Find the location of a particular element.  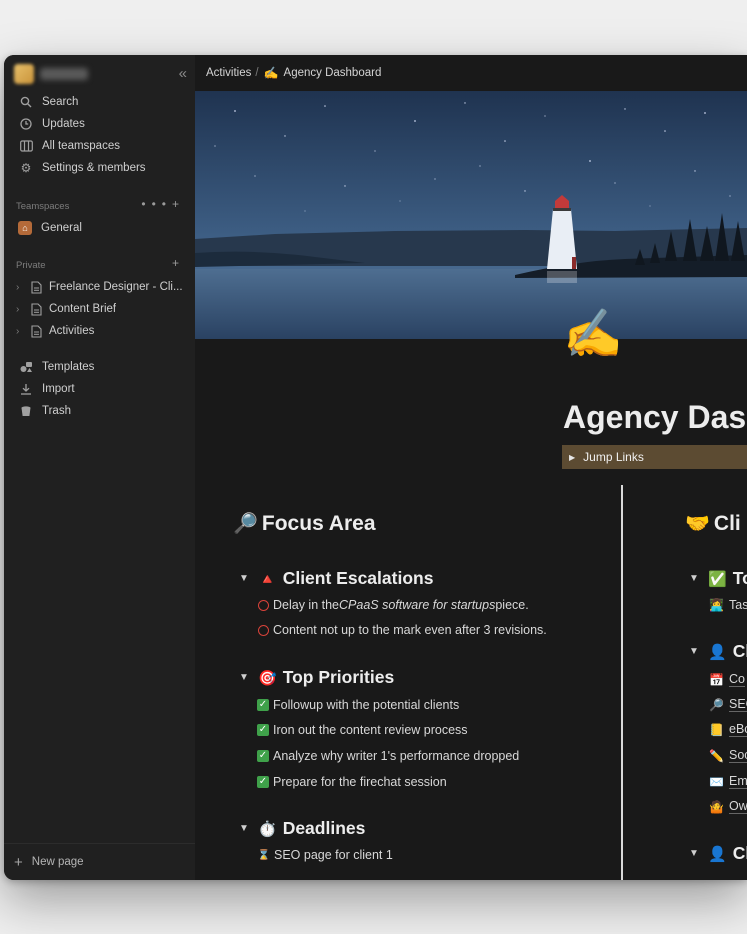

workspace-avatar is located at coordinates (24, 74).